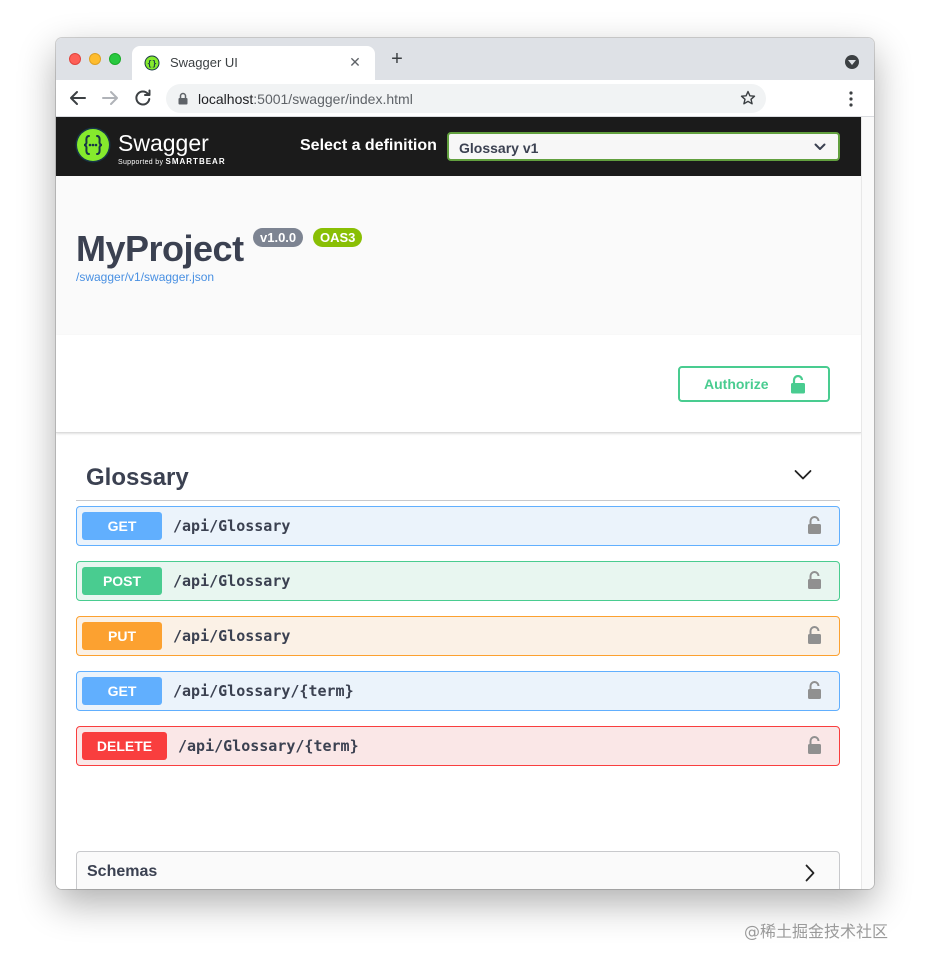 Image resolution: width=931 pixels, height=964 pixels. I want to click on operation-put-glossary: PUT /api/Glossary, so click(458, 636).